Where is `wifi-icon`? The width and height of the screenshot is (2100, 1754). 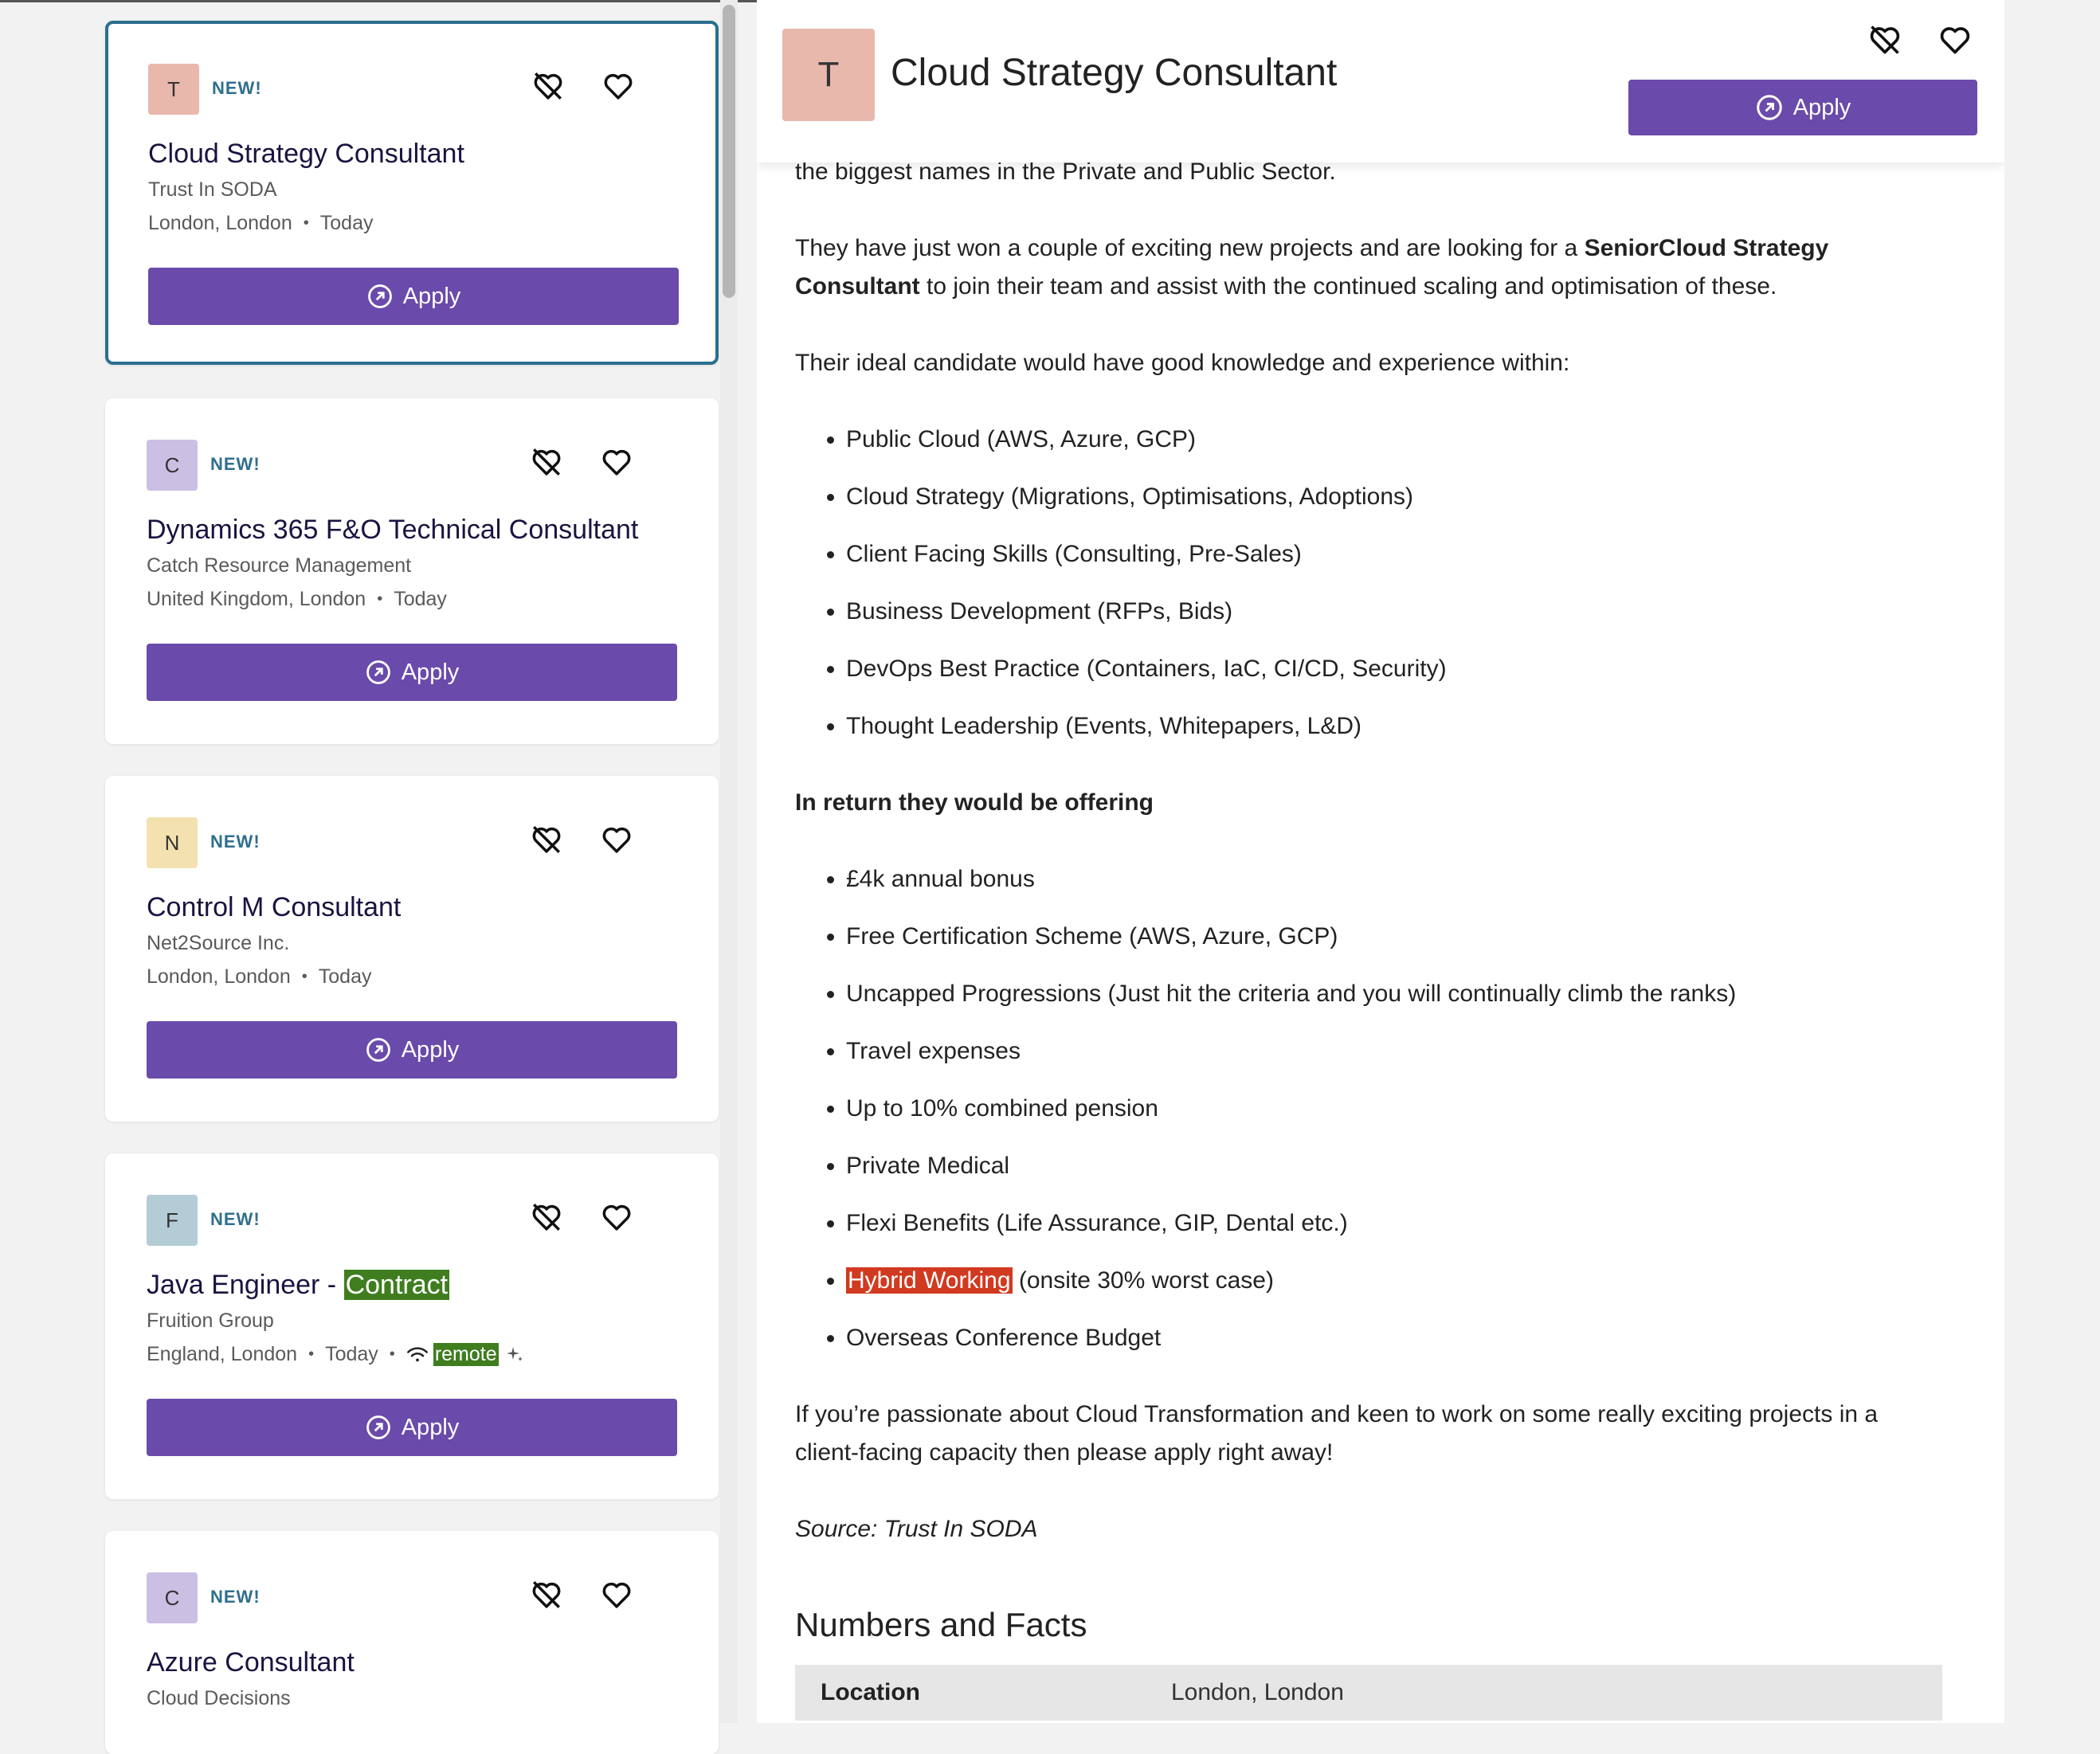
wifi-icon is located at coordinates (417, 1353).